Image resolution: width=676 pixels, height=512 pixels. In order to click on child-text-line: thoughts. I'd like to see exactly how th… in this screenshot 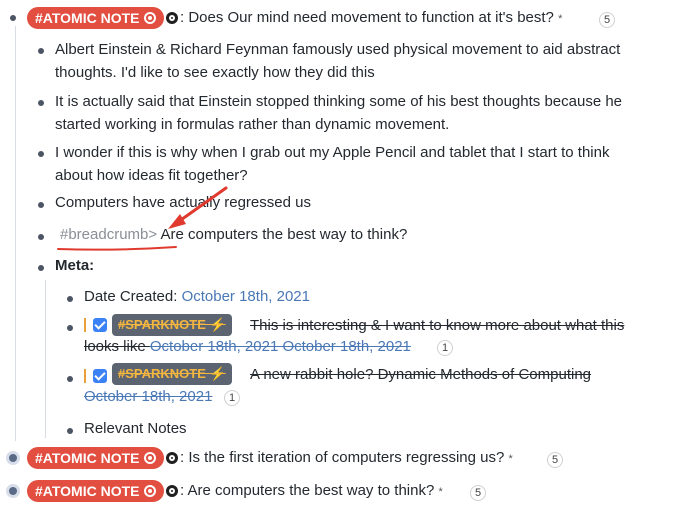, I will do `click(215, 72)`.